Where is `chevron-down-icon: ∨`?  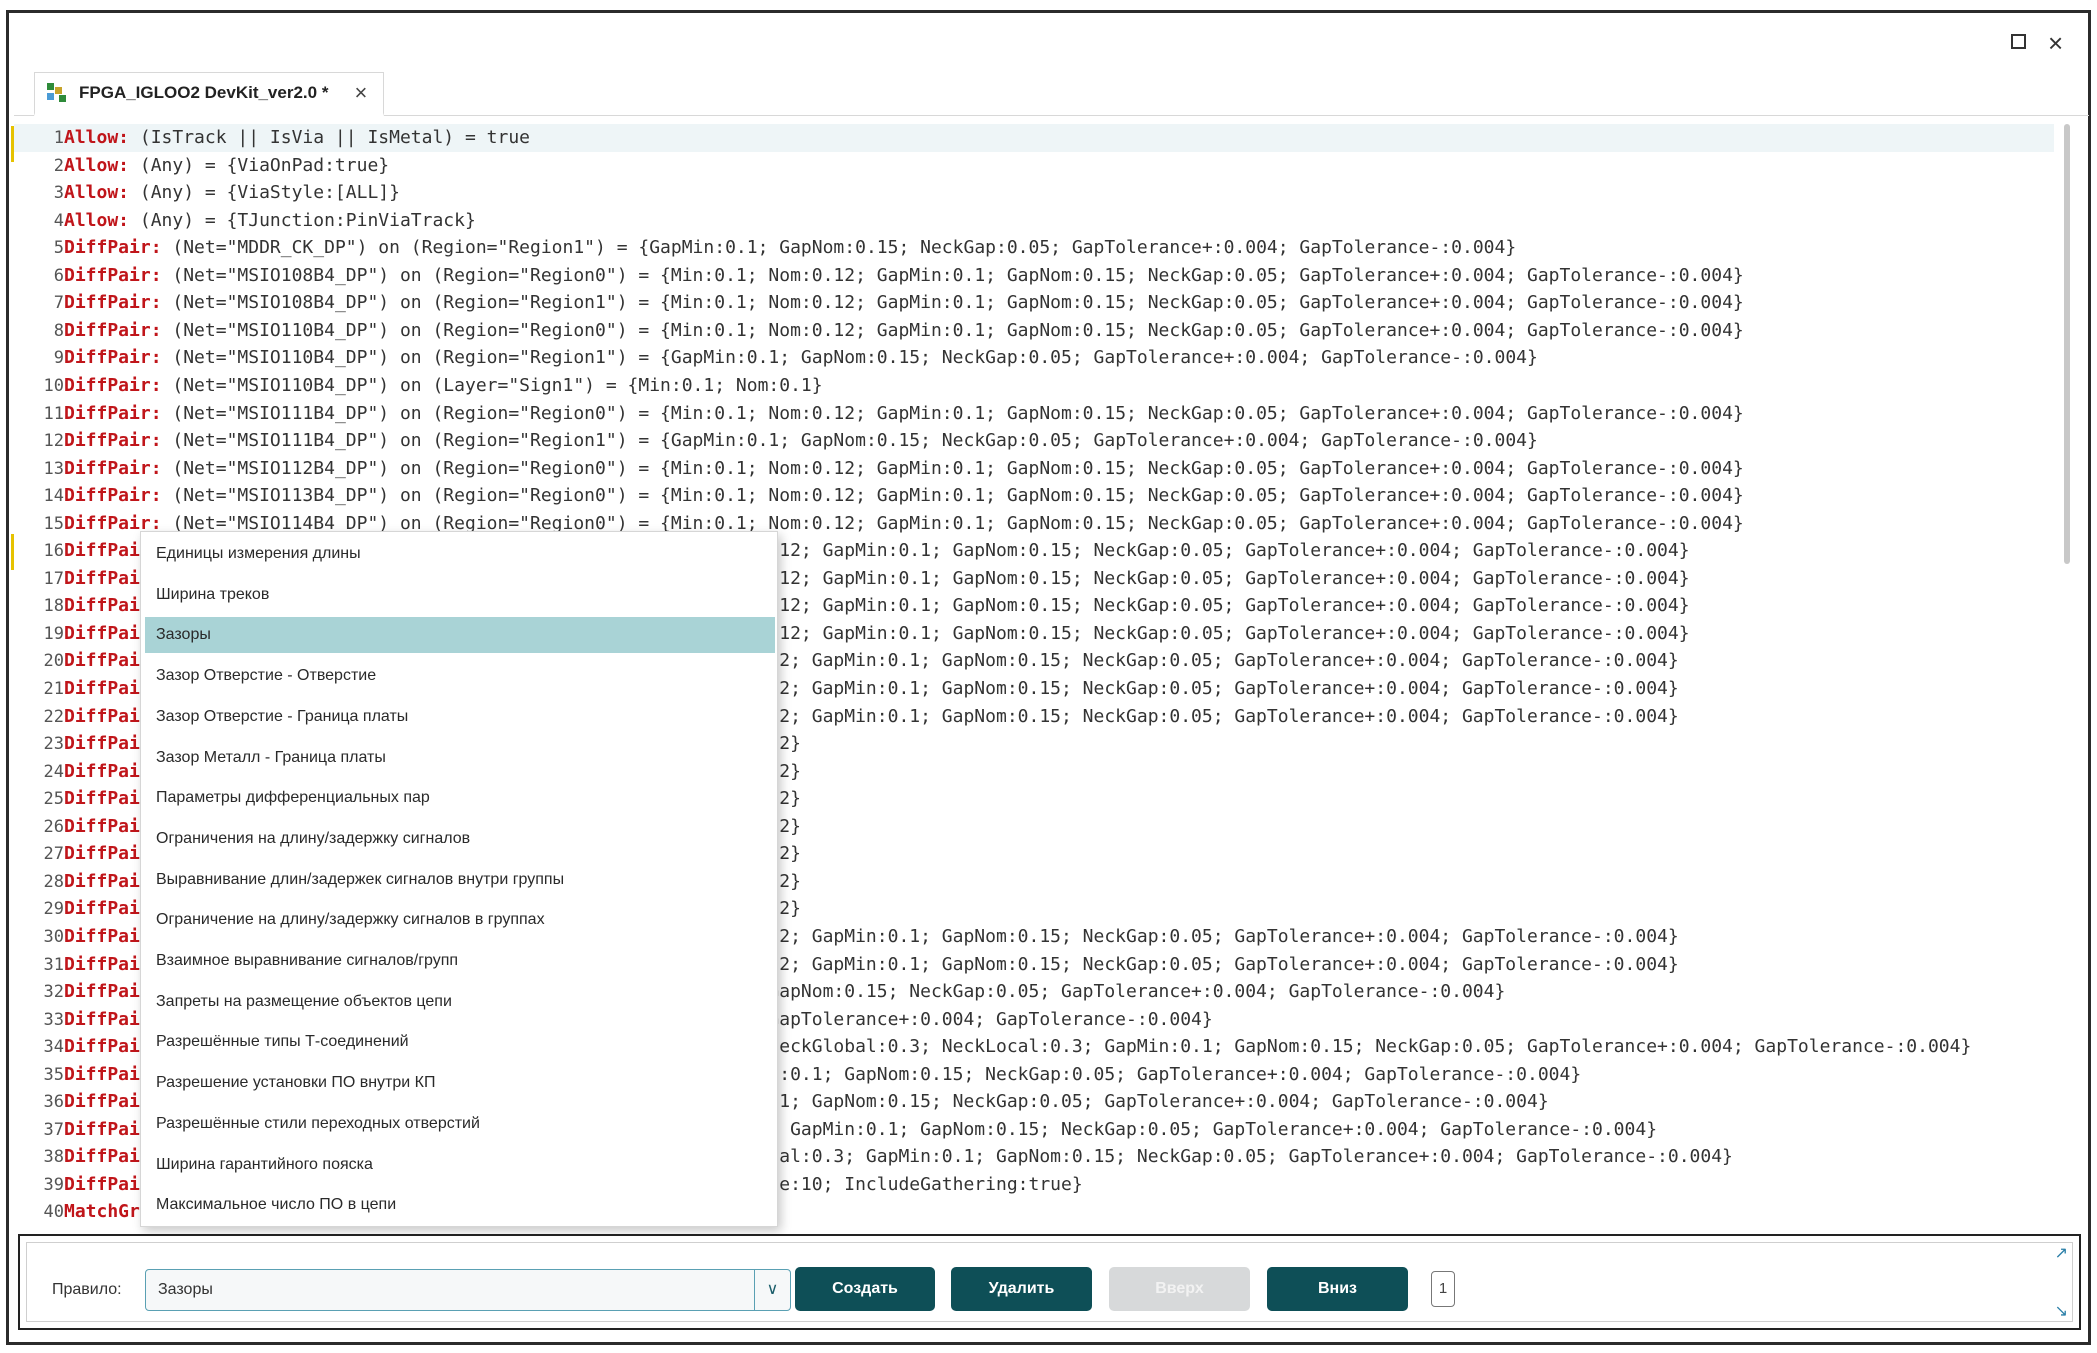
chevron-down-icon: ∨ is located at coordinates (772, 1290).